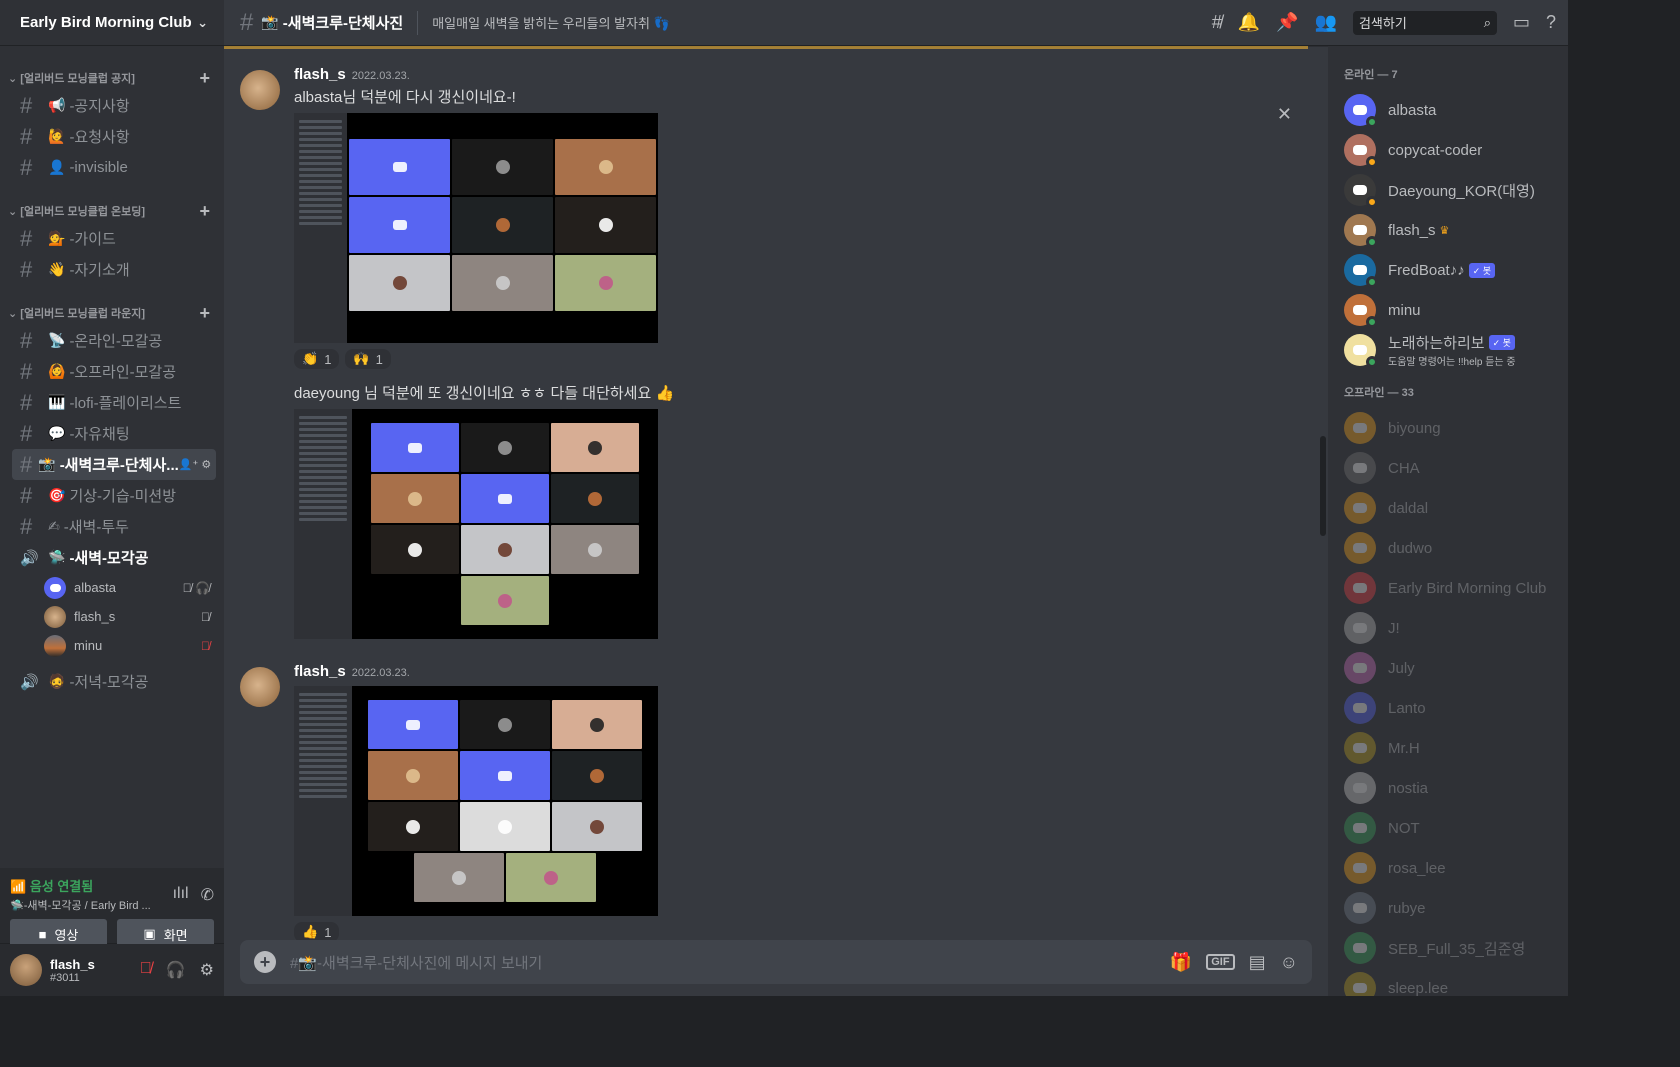 The image size is (1680, 1067). Describe the element at coordinates (1452, 548) in the screenshot. I see `member-item: dudwo` at that location.